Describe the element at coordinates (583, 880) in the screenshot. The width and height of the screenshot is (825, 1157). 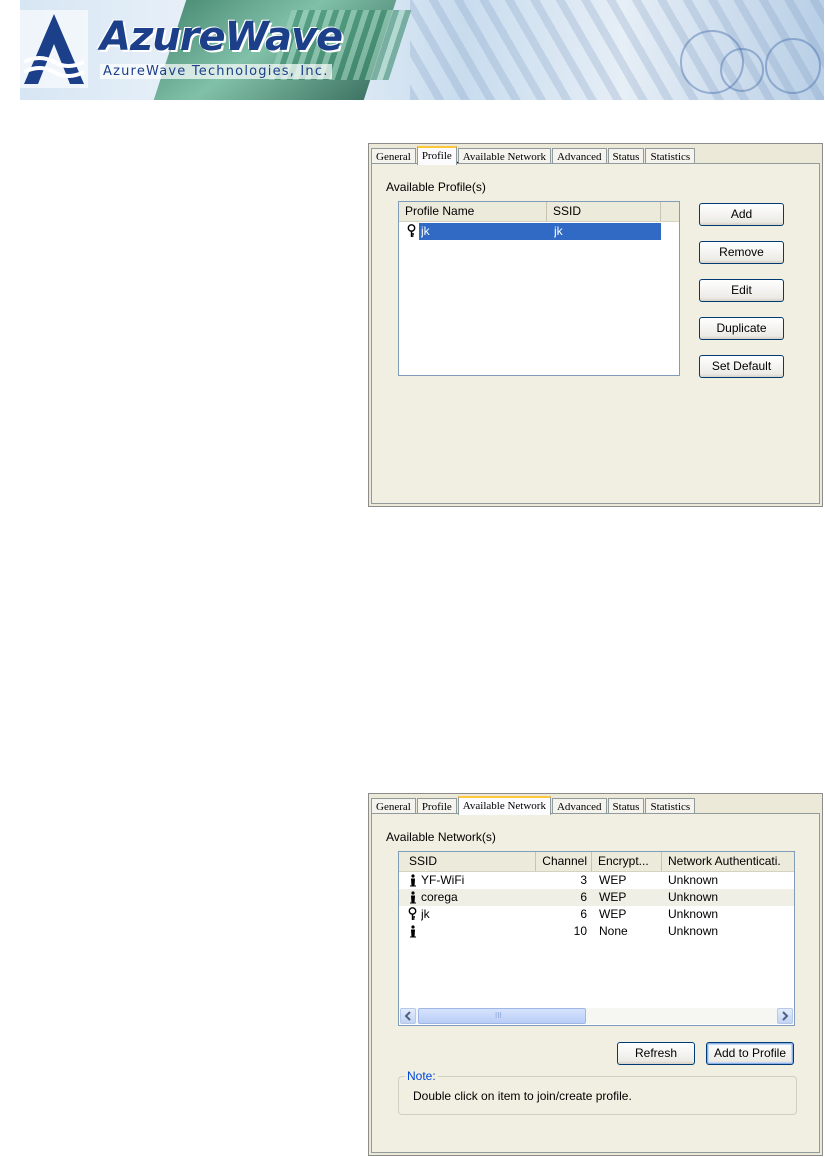
I see `channel-cell: 3` at that location.